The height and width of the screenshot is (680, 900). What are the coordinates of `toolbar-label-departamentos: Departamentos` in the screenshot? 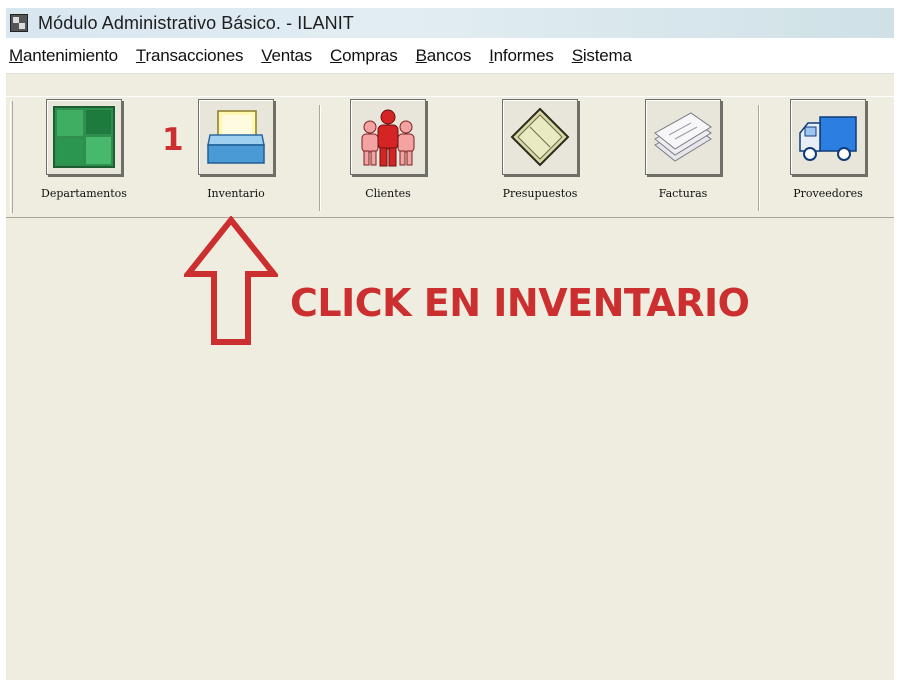 It's located at (84, 193).